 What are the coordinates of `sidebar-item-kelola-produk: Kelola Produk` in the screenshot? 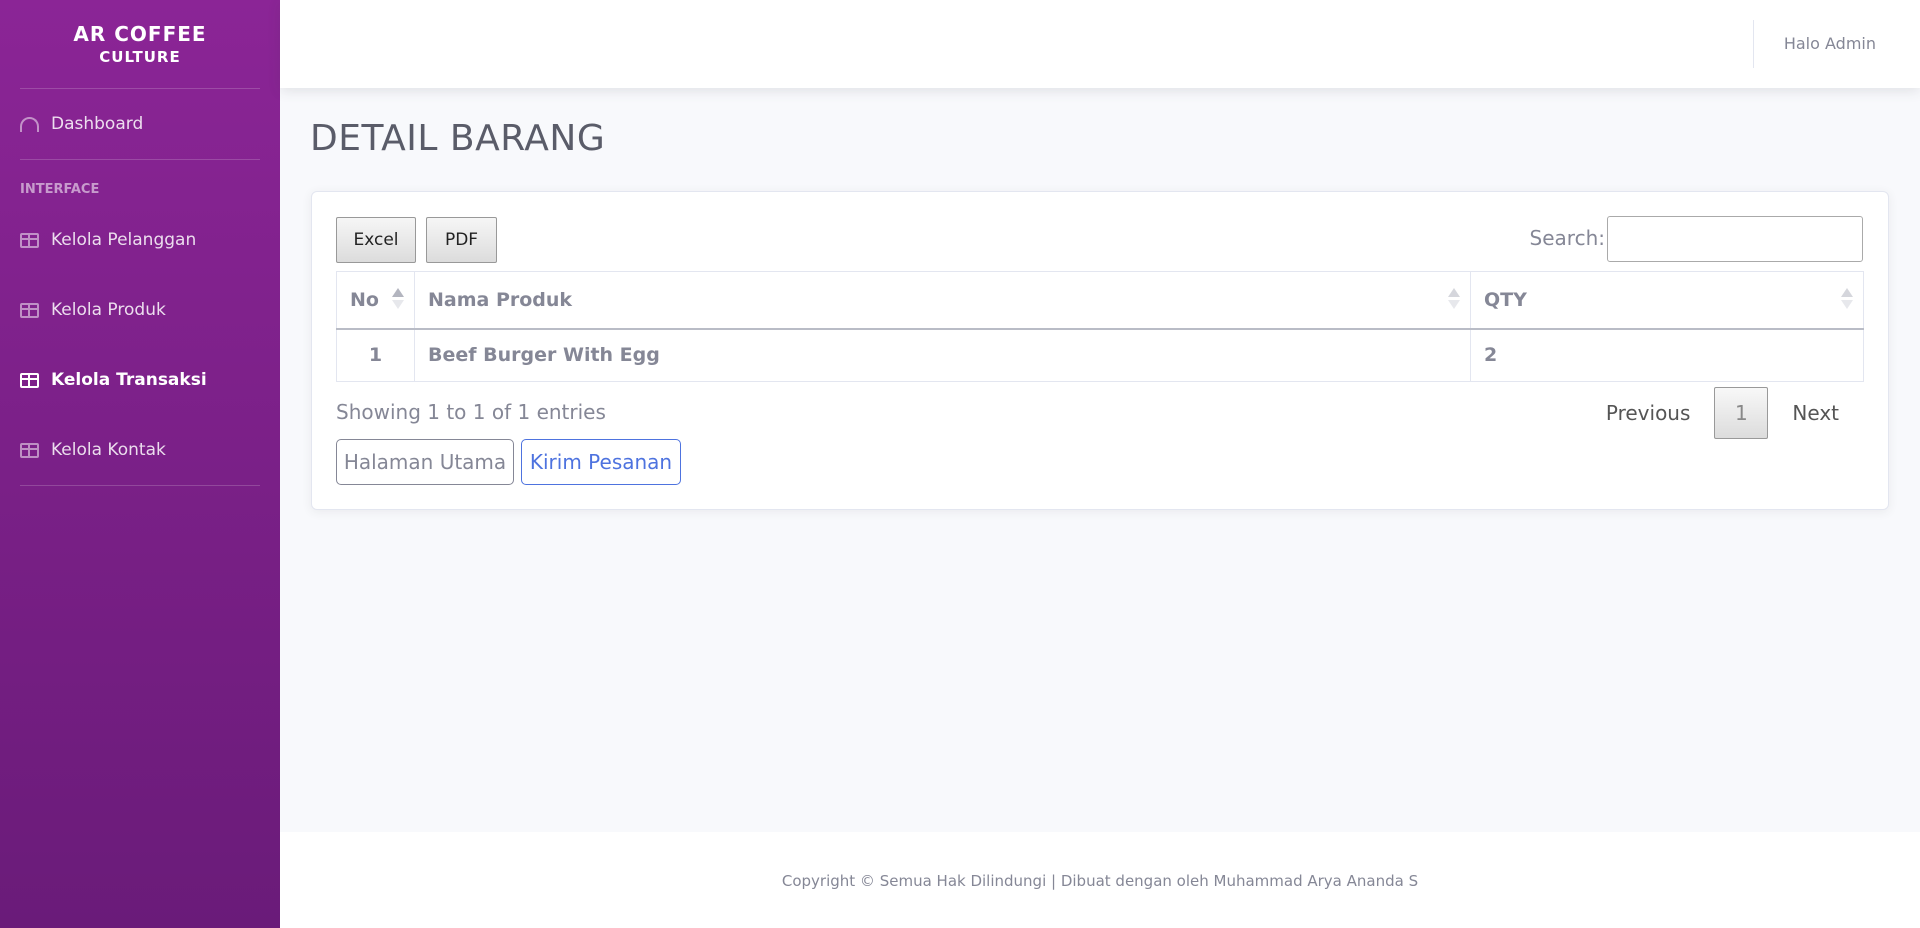 It's located at (140, 310).